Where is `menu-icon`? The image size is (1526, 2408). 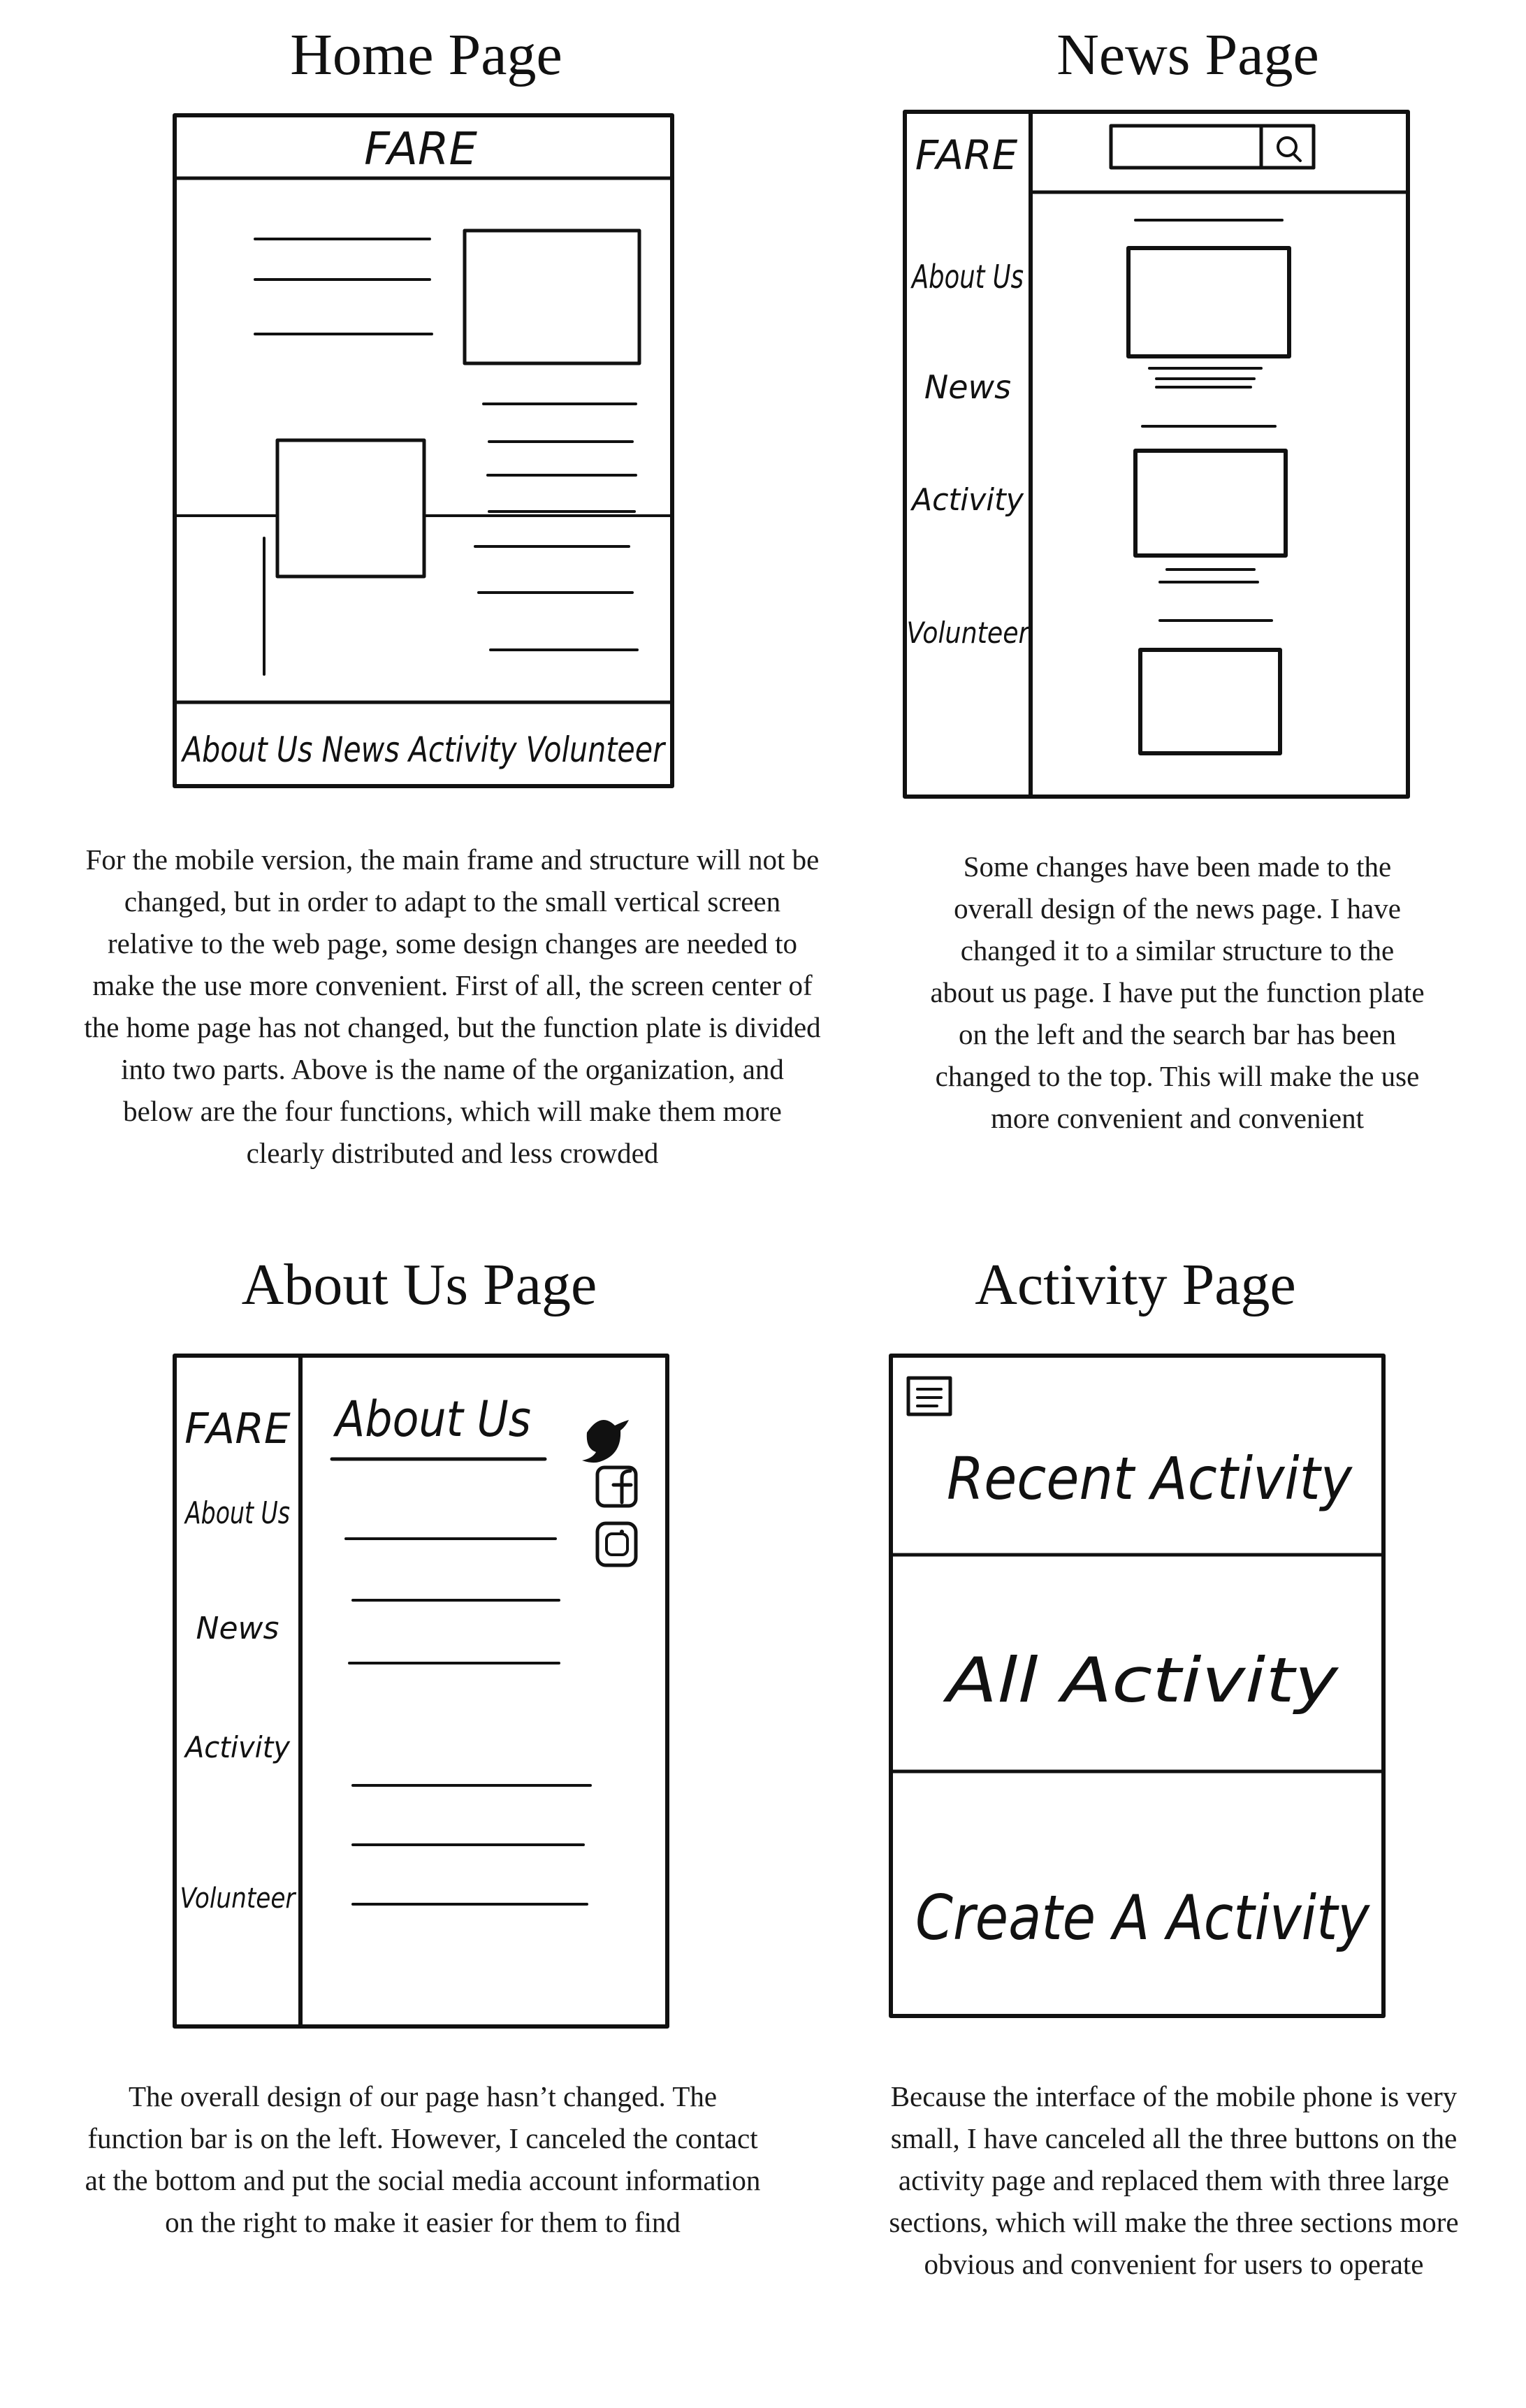 menu-icon is located at coordinates (929, 1396).